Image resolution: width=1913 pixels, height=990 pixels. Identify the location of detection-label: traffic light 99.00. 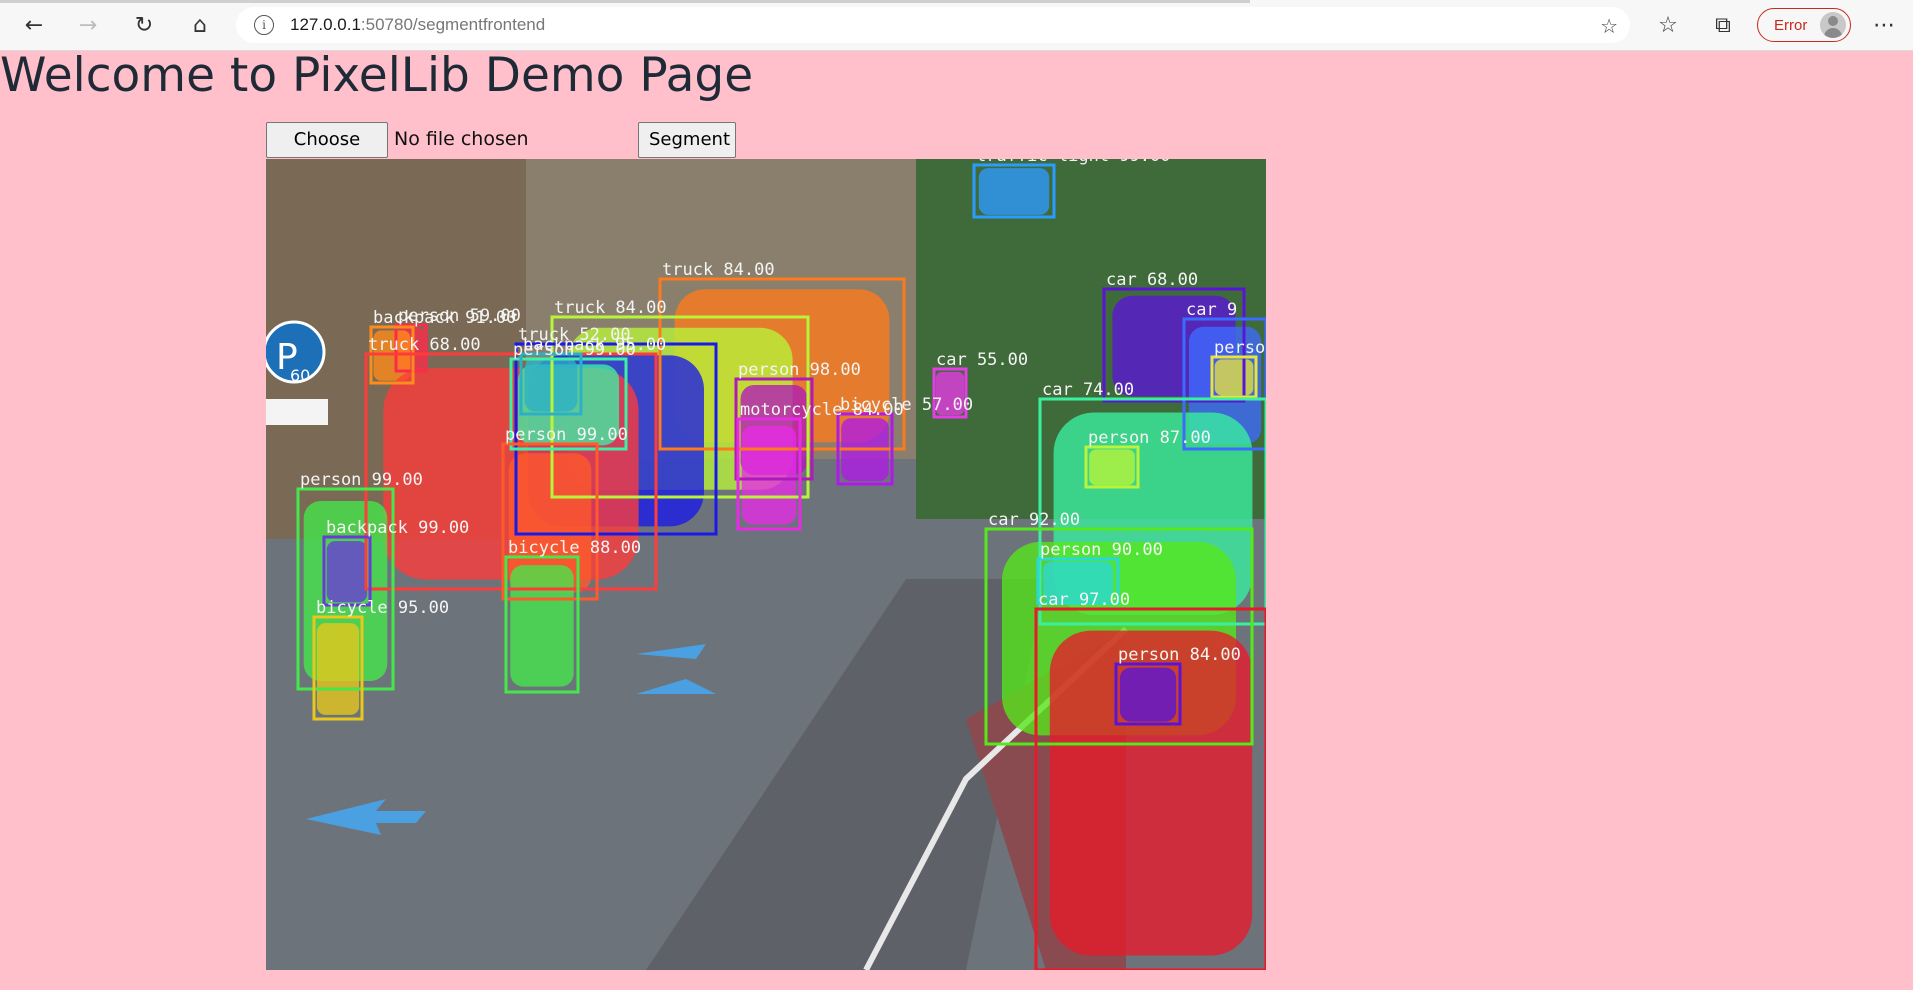
(1073, 162).